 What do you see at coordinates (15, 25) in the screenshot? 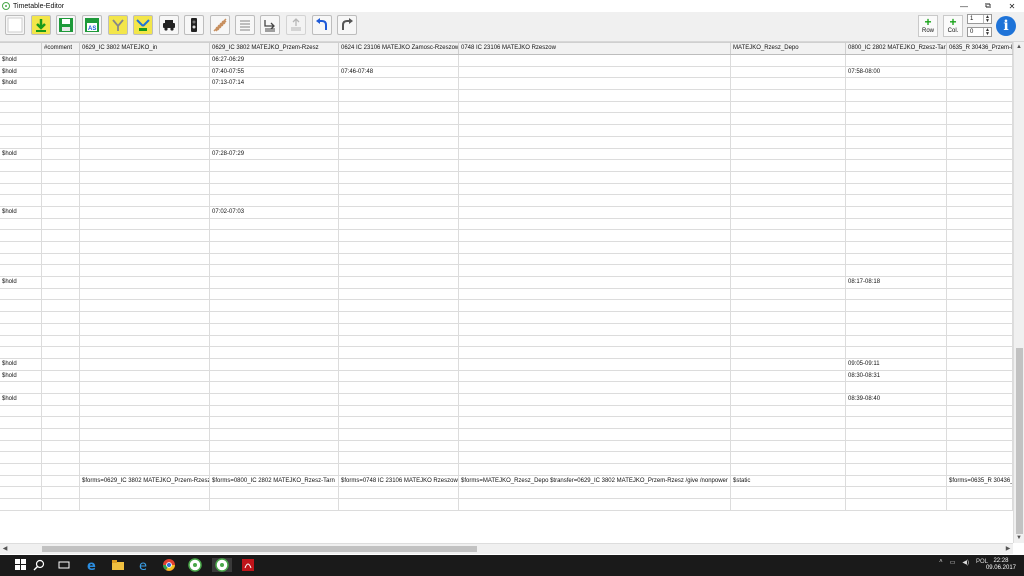
I see `new-file-button` at bounding box center [15, 25].